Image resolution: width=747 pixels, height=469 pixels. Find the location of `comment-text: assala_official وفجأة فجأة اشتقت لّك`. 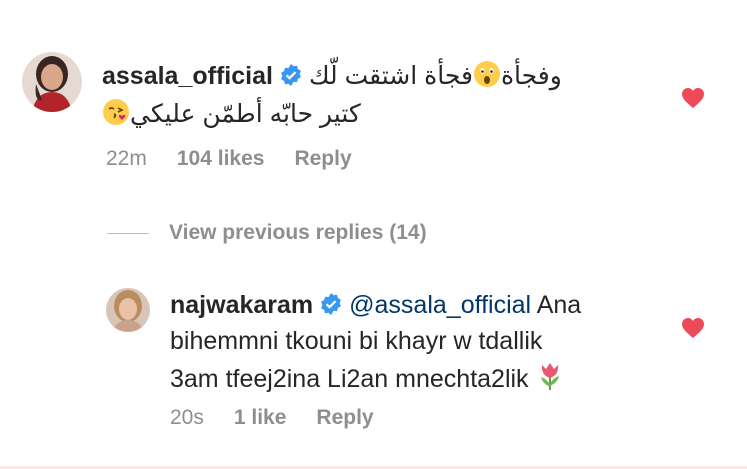

comment-text: assala_official وفجأة فجأة اشتقت لّك is located at coordinates (332, 78).